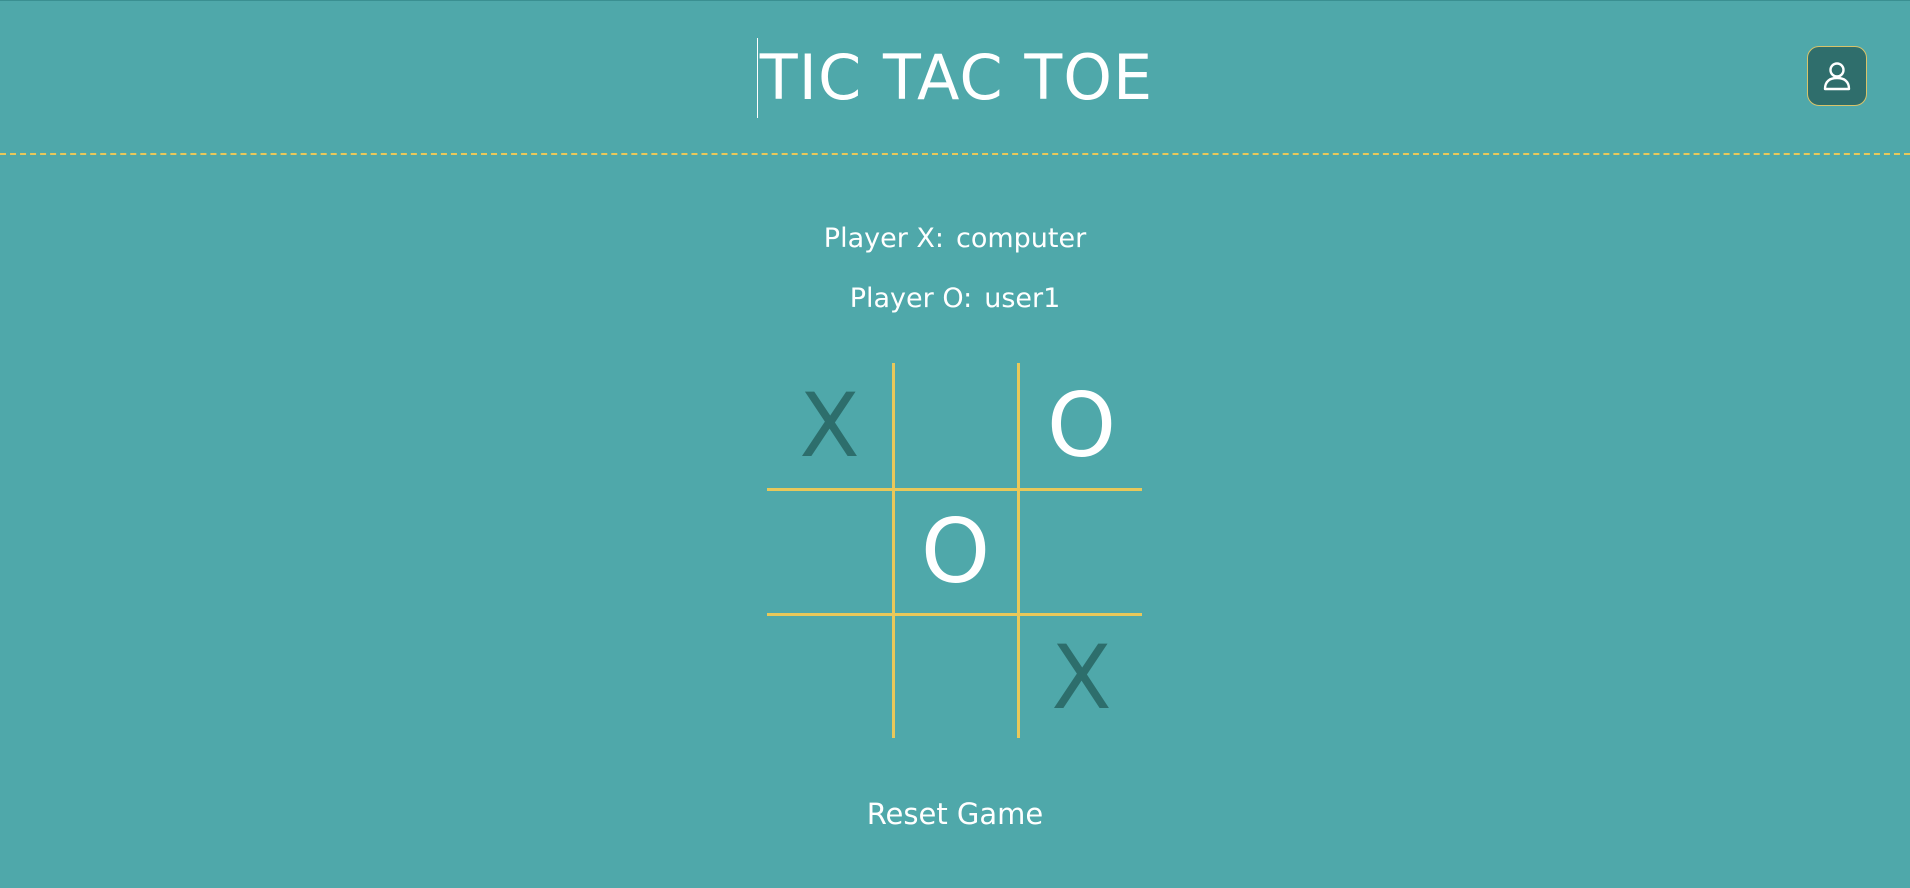  I want to click on page-title: TIC TAC TOE, so click(954, 78).